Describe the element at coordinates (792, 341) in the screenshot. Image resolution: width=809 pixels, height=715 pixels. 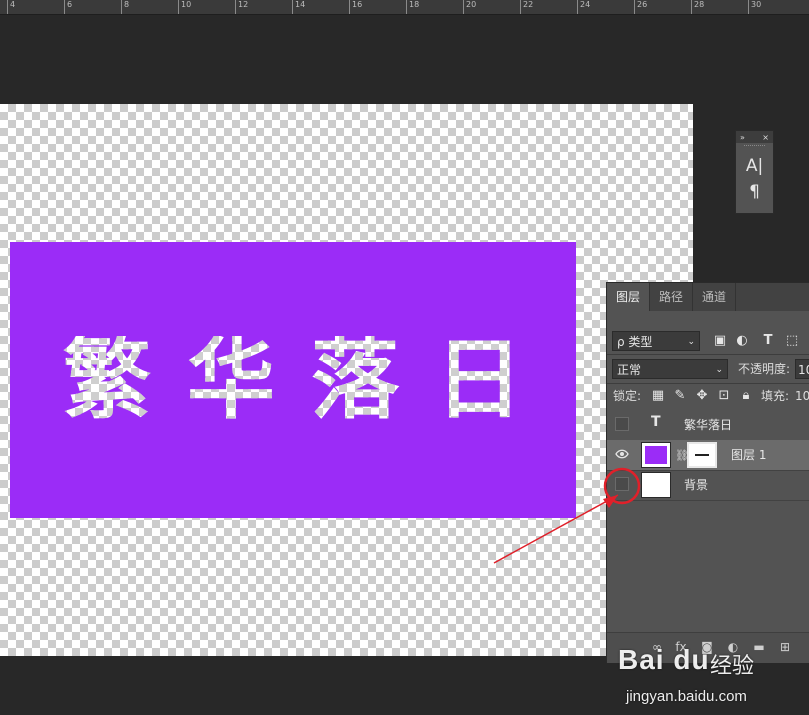
I see `shape-filter-icon: ⬚` at that location.